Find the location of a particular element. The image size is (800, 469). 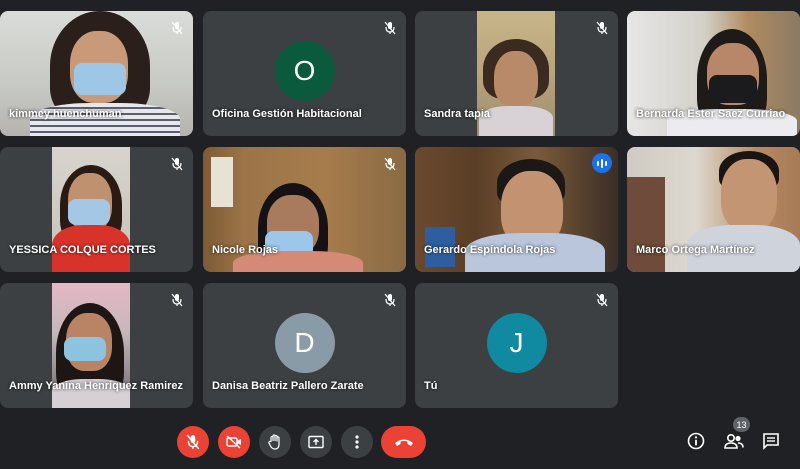

participant-tile: YESSICA COLQUE CORTES is located at coordinates (96, 209).